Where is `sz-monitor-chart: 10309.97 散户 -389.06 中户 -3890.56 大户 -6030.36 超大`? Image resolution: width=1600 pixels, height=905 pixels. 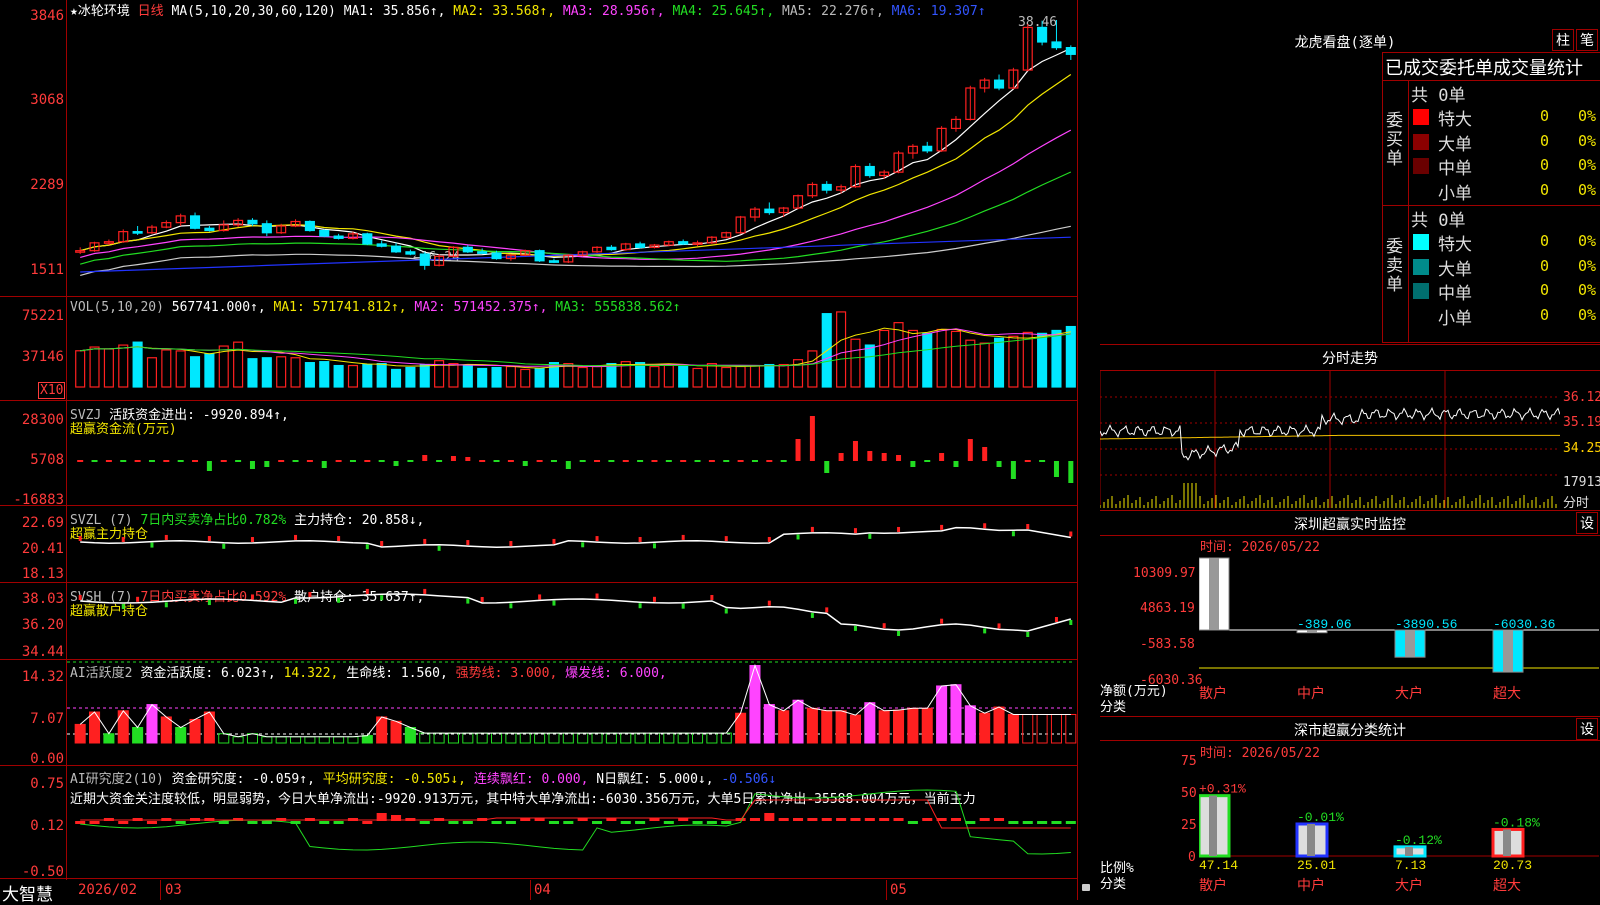 sz-monitor-chart: 10309.97 散户 -389.06 中户 -3890.56 大户 -6030.36 超大 is located at coordinates (1399, 634).